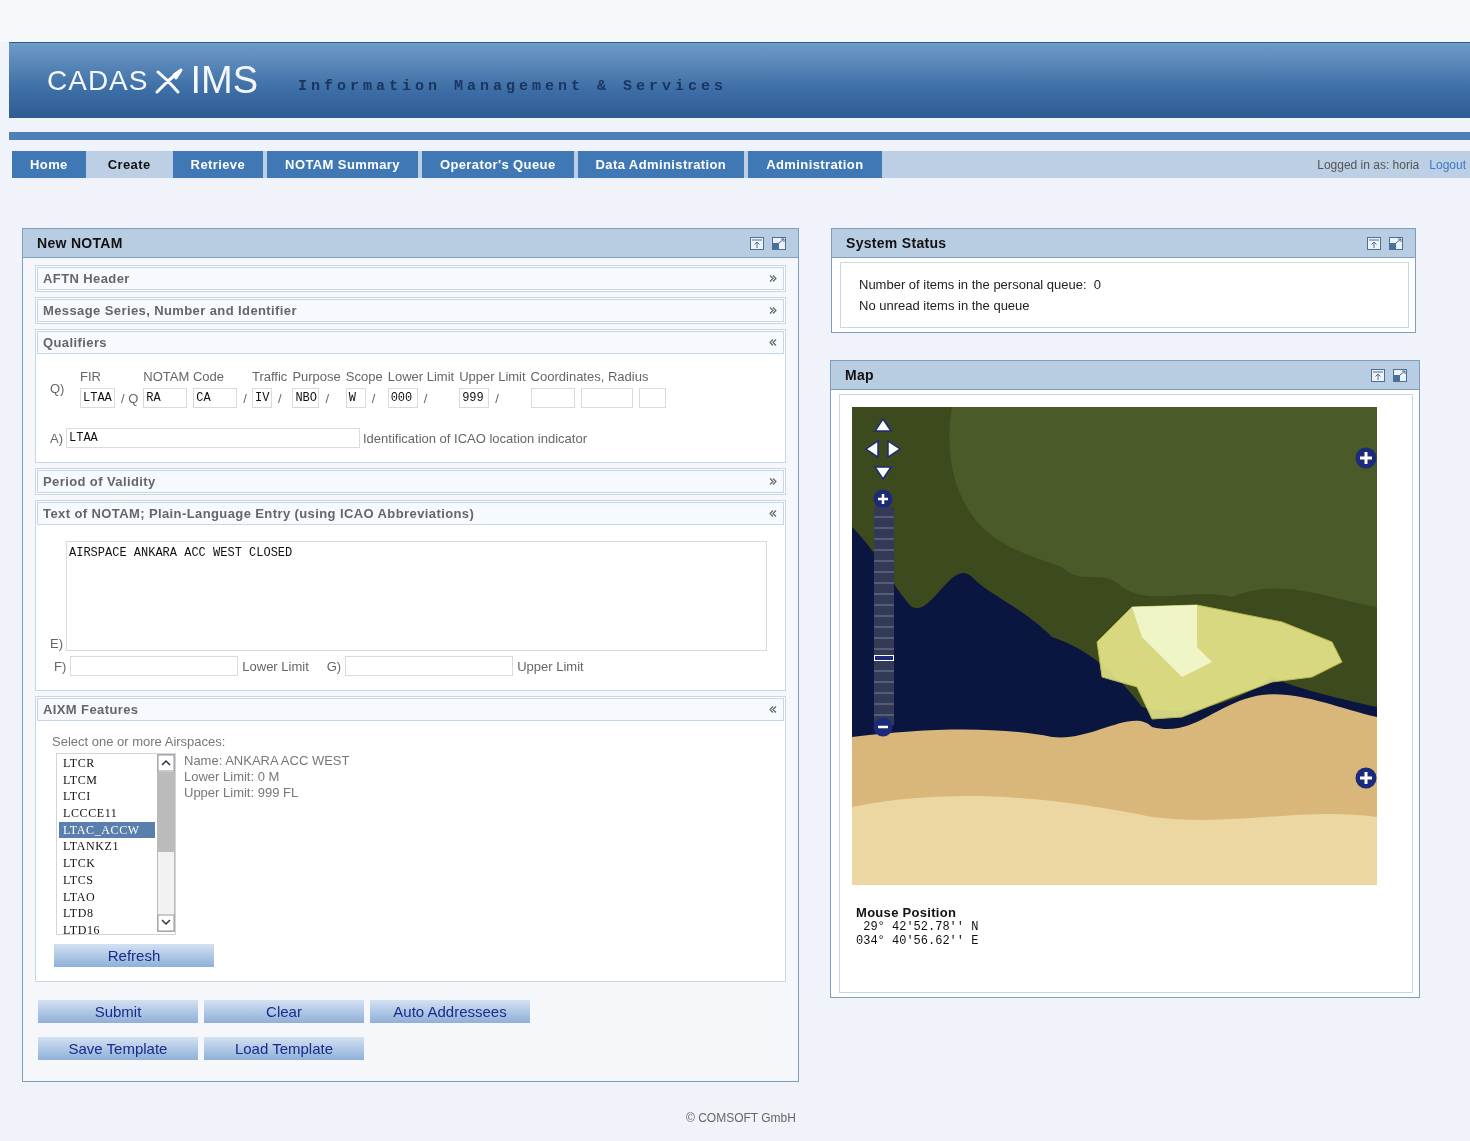 Image resolution: width=1470 pixels, height=1141 pixels. What do you see at coordinates (497, 164) in the screenshot?
I see `nav-tab: Operator's Queue` at bounding box center [497, 164].